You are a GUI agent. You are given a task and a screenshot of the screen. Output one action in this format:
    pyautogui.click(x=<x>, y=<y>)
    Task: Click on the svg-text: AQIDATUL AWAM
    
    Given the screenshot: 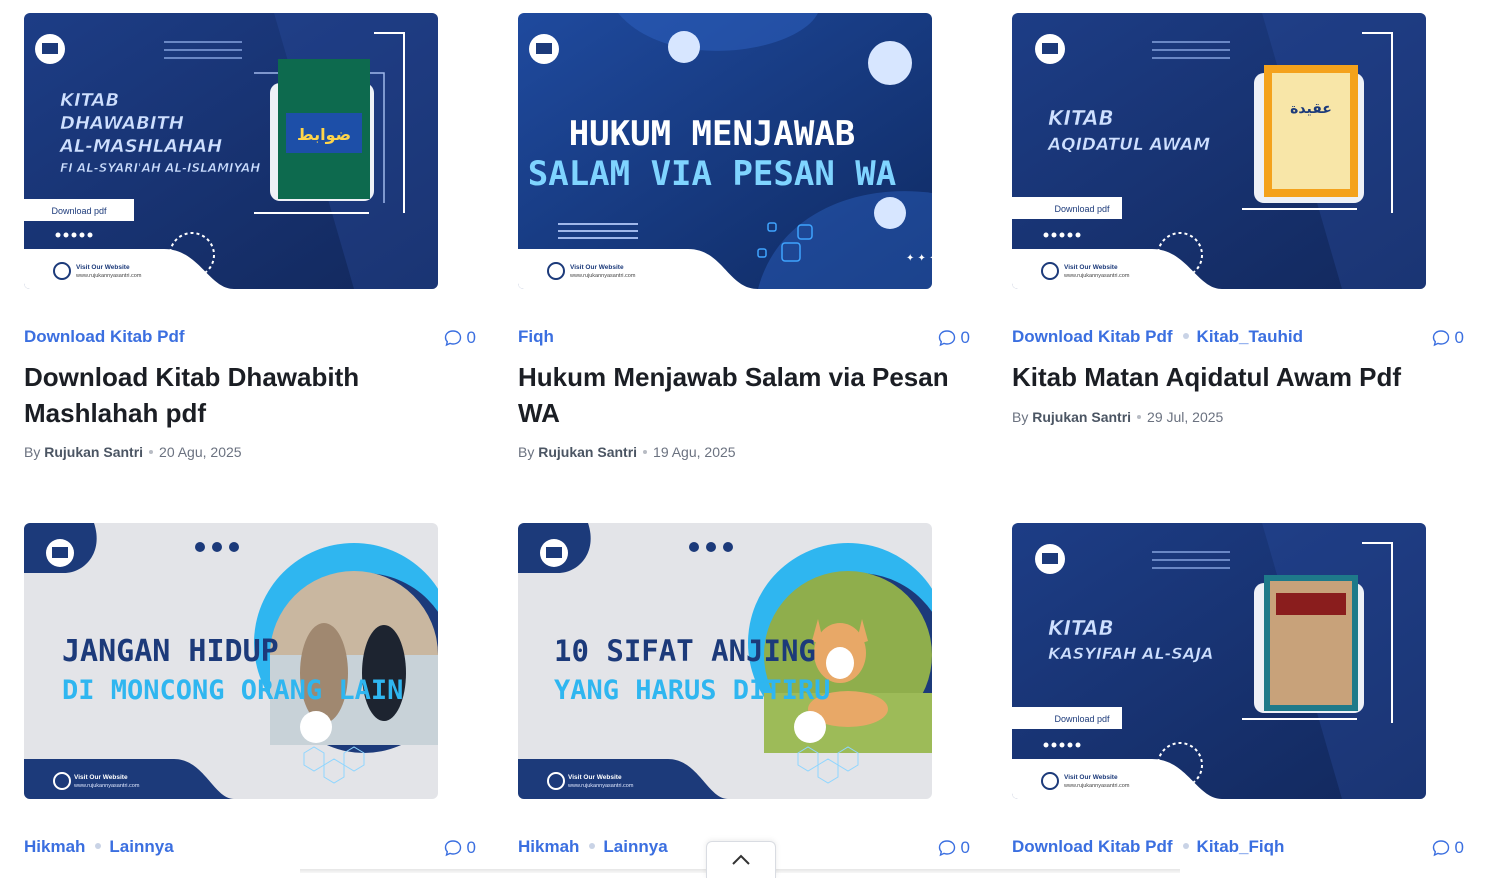 What is the action you would take?
    pyautogui.click(x=1128, y=145)
    